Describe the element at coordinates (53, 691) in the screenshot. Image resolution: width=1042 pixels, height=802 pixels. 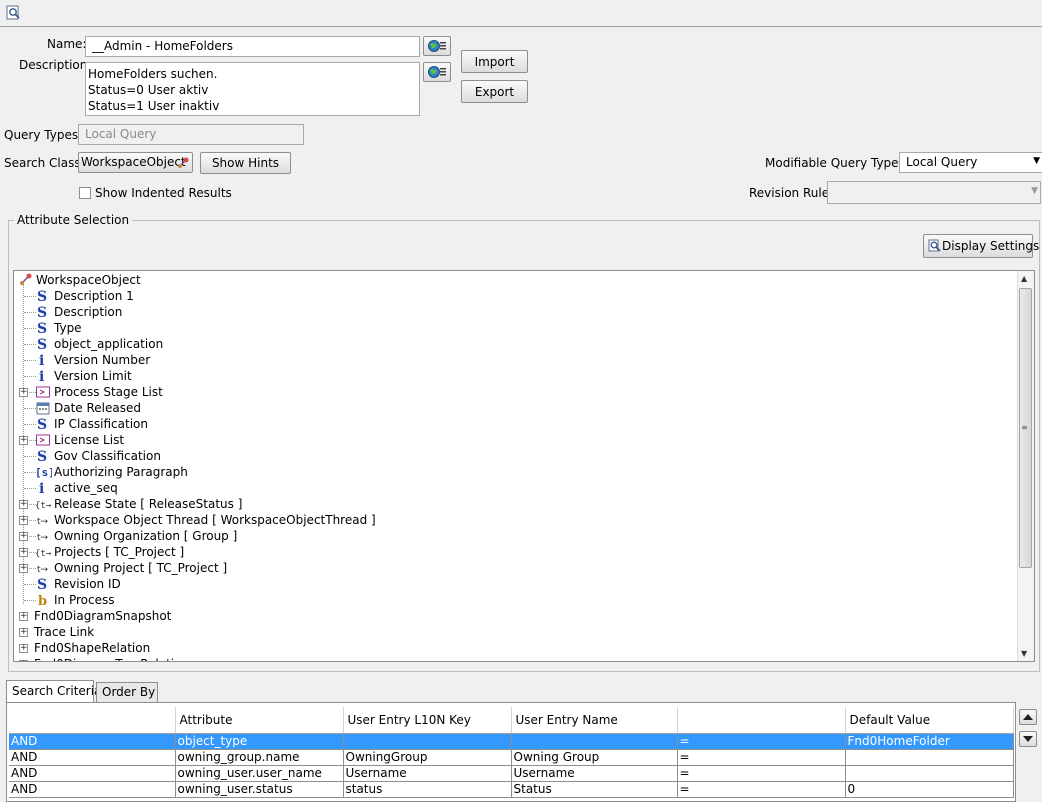
I see `tab-search-criteria: Search Criteria` at that location.